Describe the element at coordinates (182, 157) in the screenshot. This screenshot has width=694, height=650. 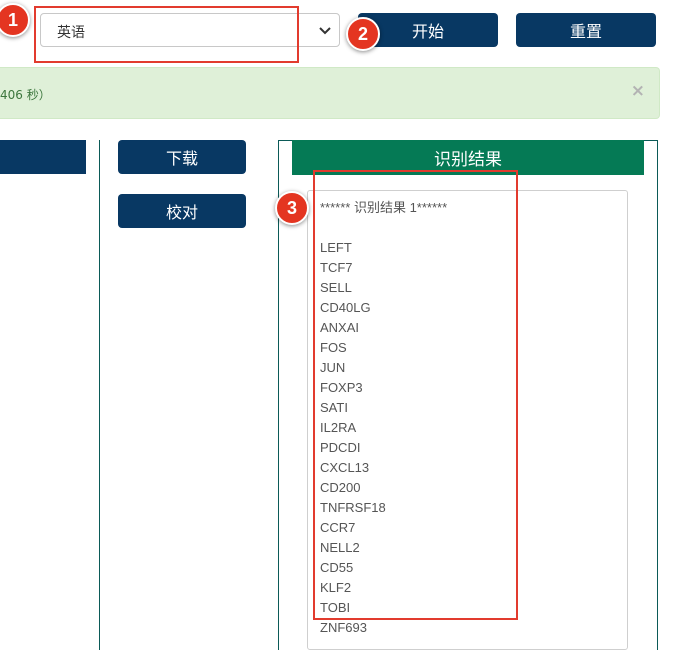
I see `download-button: 下载` at that location.